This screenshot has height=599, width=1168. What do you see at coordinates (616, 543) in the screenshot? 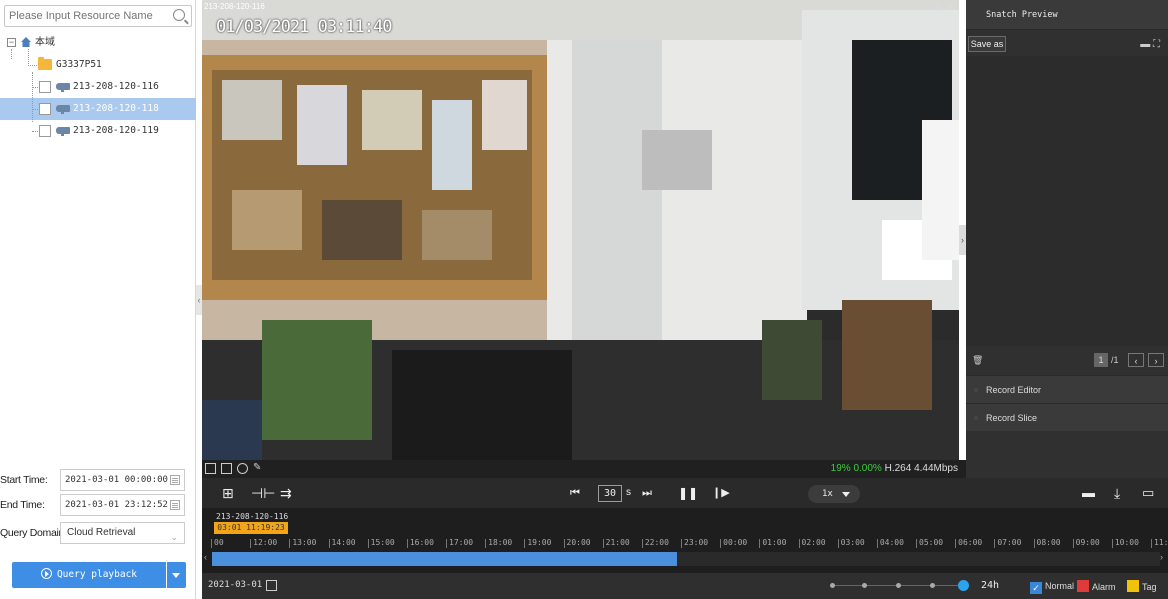
I see `timeline-tick: 21:00` at bounding box center [616, 543].